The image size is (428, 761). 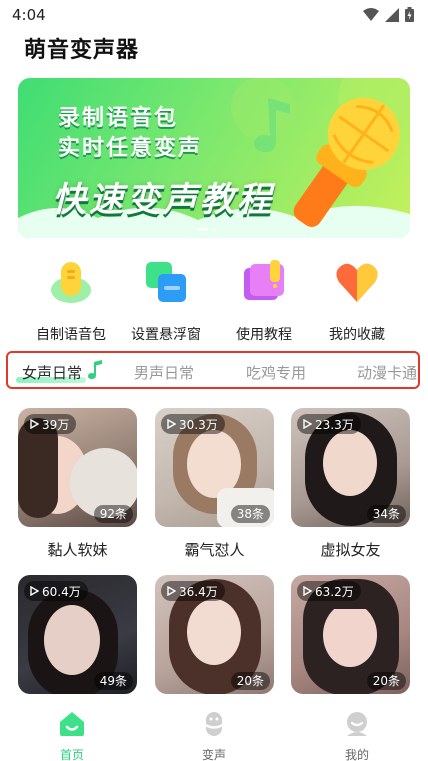 What do you see at coordinates (350, 467) in the screenshot?
I see `card-thumbnail: 23.3万 34条` at bounding box center [350, 467].